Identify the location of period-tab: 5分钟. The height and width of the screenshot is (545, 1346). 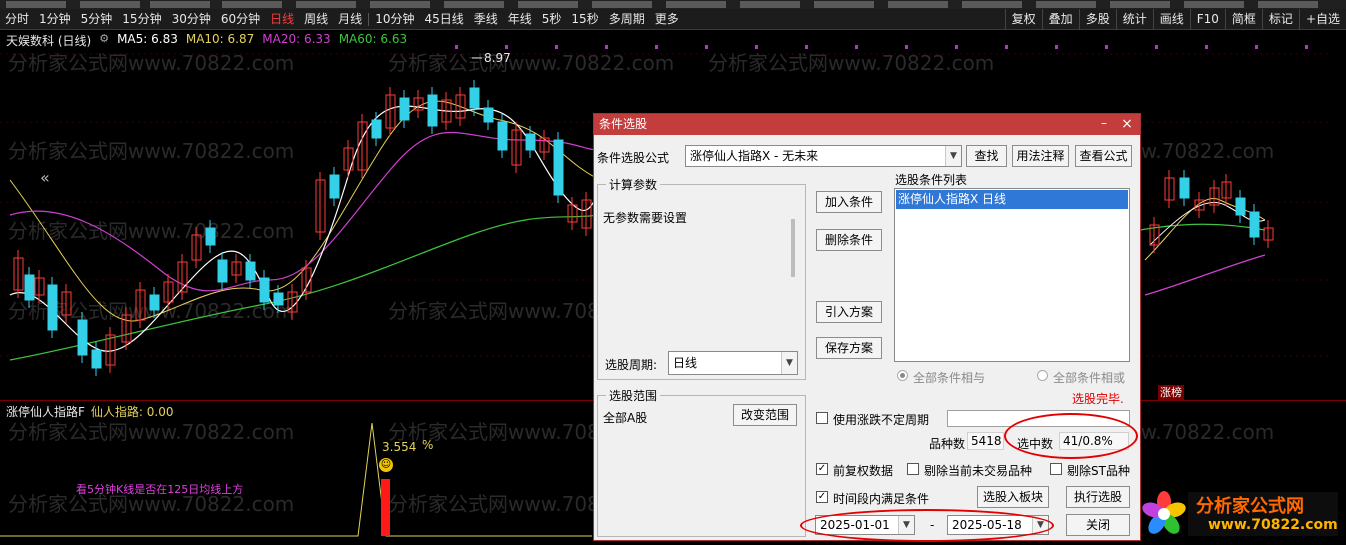
(97, 19).